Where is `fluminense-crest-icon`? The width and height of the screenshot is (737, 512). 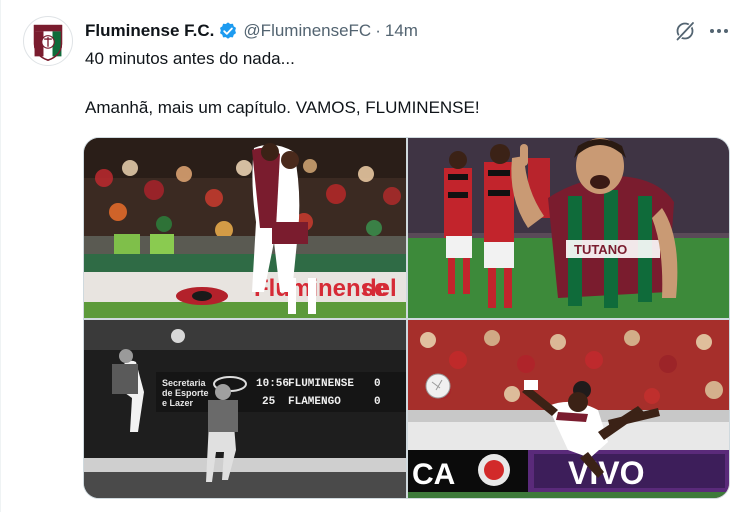
fluminense-crest-icon is located at coordinates (48, 42).